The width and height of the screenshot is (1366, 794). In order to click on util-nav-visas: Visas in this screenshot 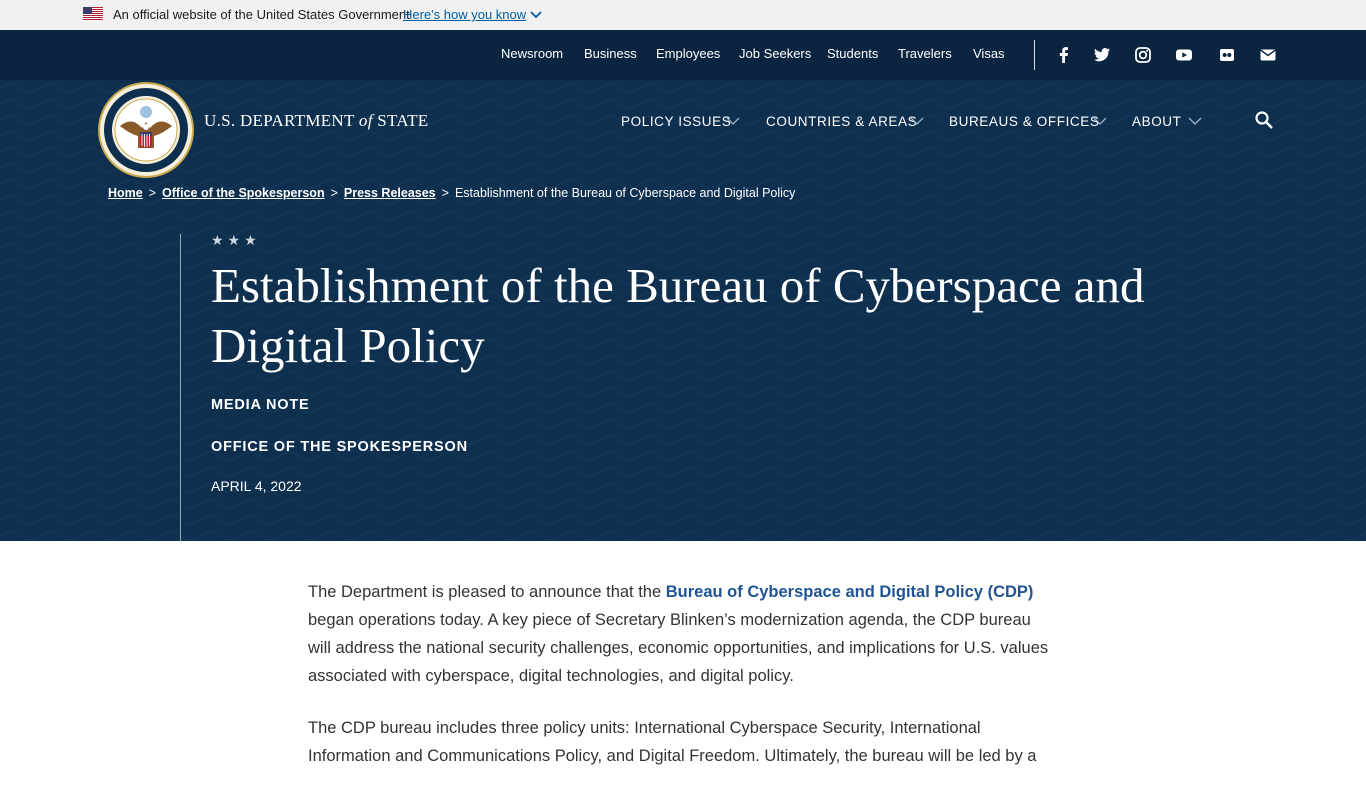, I will do `click(989, 53)`.